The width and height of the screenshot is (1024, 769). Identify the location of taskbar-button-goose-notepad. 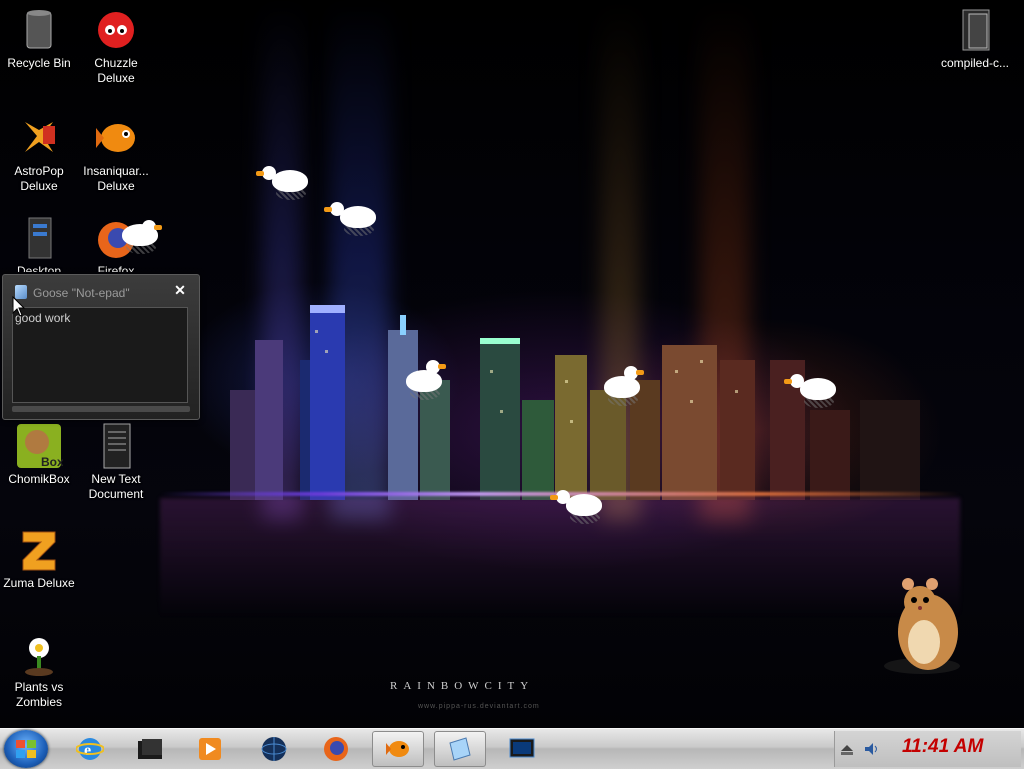
(460, 749).